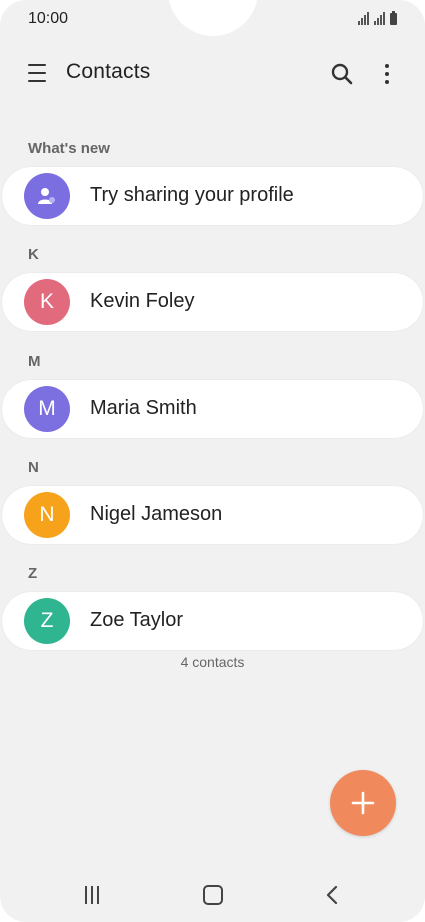 This screenshot has width=425, height=922. Describe the element at coordinates (69, 148) in the screenshot. I see `section-label-whats-new: What's new` at that location.